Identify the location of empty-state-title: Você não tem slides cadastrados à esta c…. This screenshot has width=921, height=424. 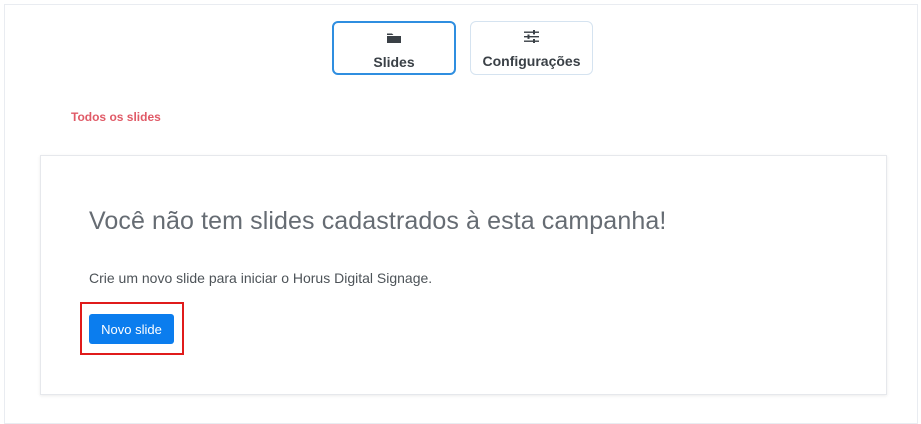
(378, 221).